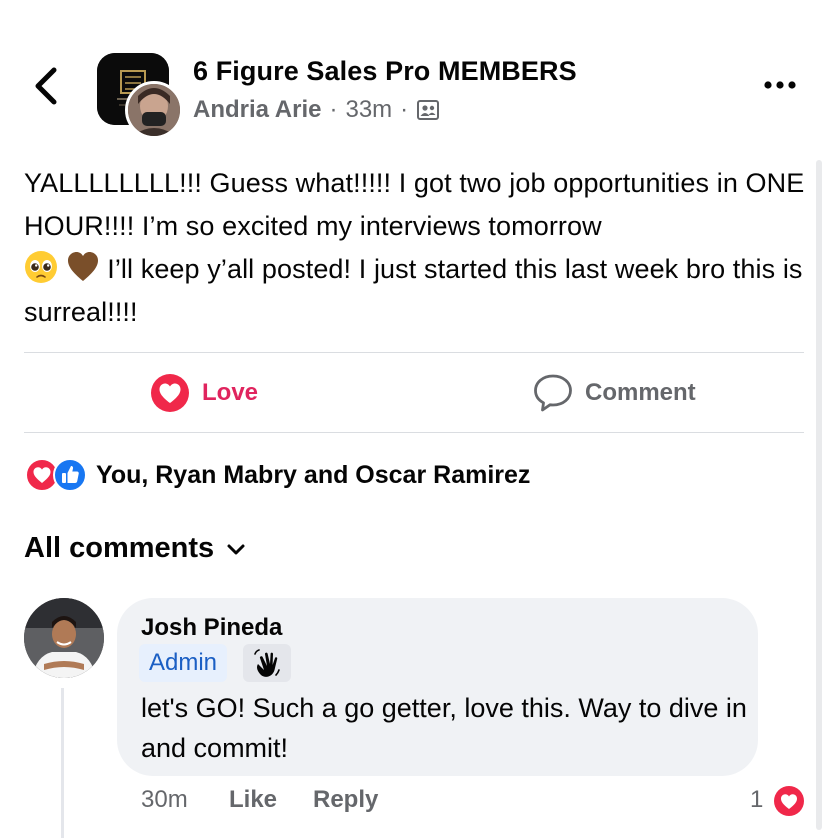 The image size is (828, 838). I want to click on comment-time: 30m, so click(164, 799).